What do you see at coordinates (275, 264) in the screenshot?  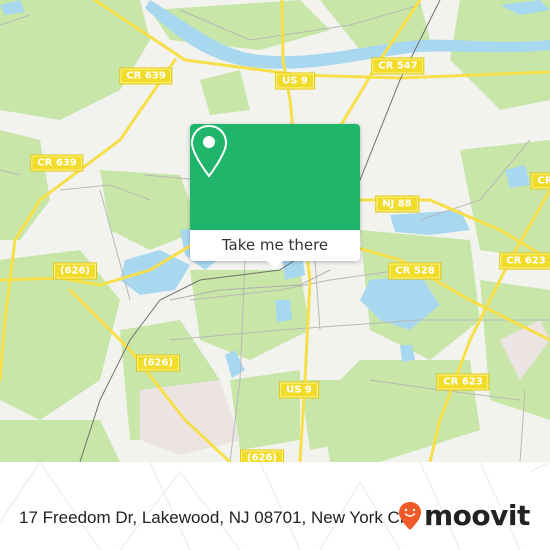 I see `popup-pointer` at bounding box center [275, 264].